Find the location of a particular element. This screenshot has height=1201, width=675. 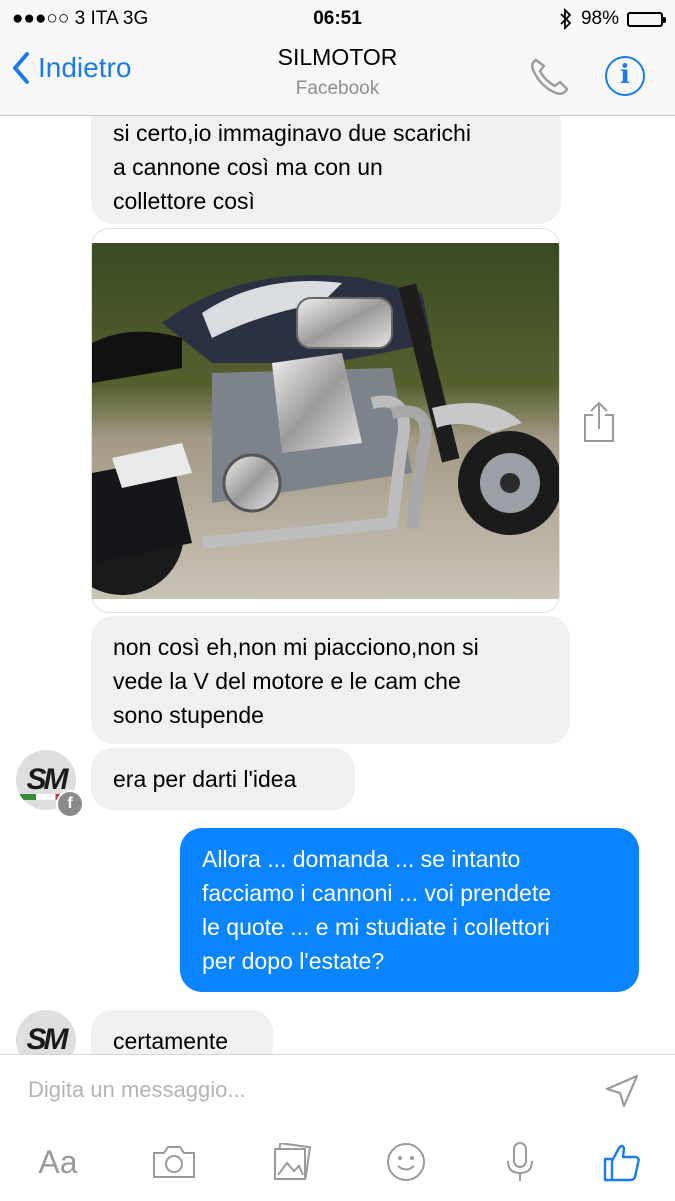

gallery-button is located at coordinates (292, 1162).